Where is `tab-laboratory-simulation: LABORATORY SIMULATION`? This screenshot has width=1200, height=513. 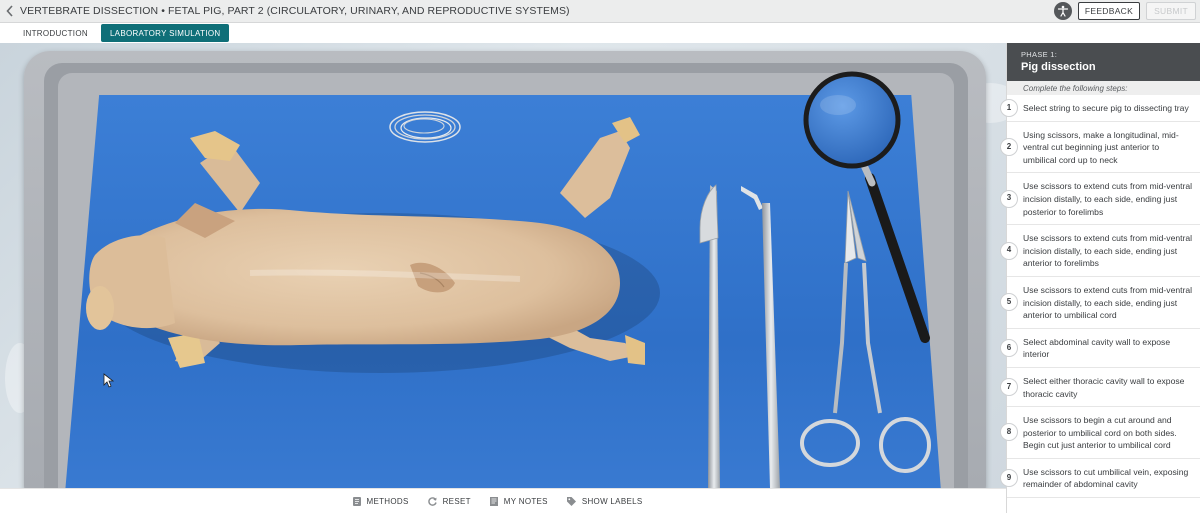 tab-laboratory-simulation: LABORATORY SIMULATION is located at coordinates (165, 33).